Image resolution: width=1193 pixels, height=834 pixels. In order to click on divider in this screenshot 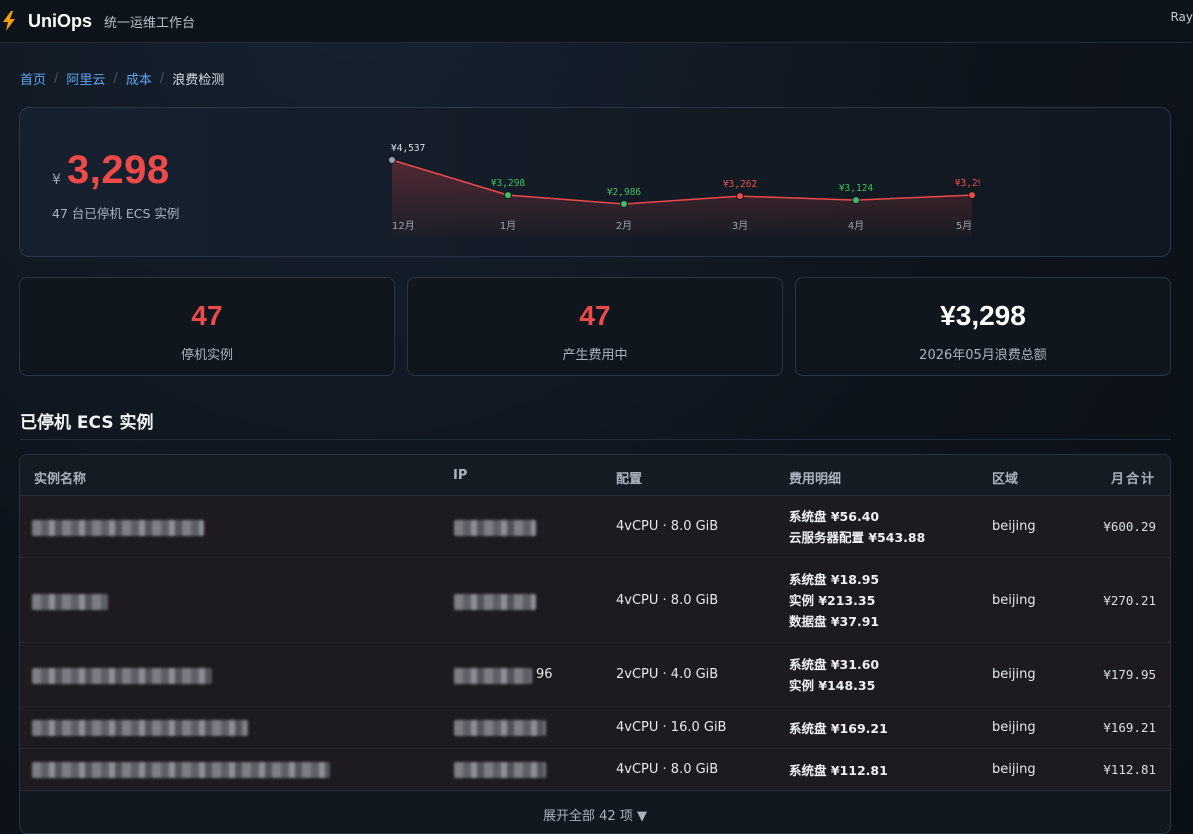, I will do `click(595, 439)`.